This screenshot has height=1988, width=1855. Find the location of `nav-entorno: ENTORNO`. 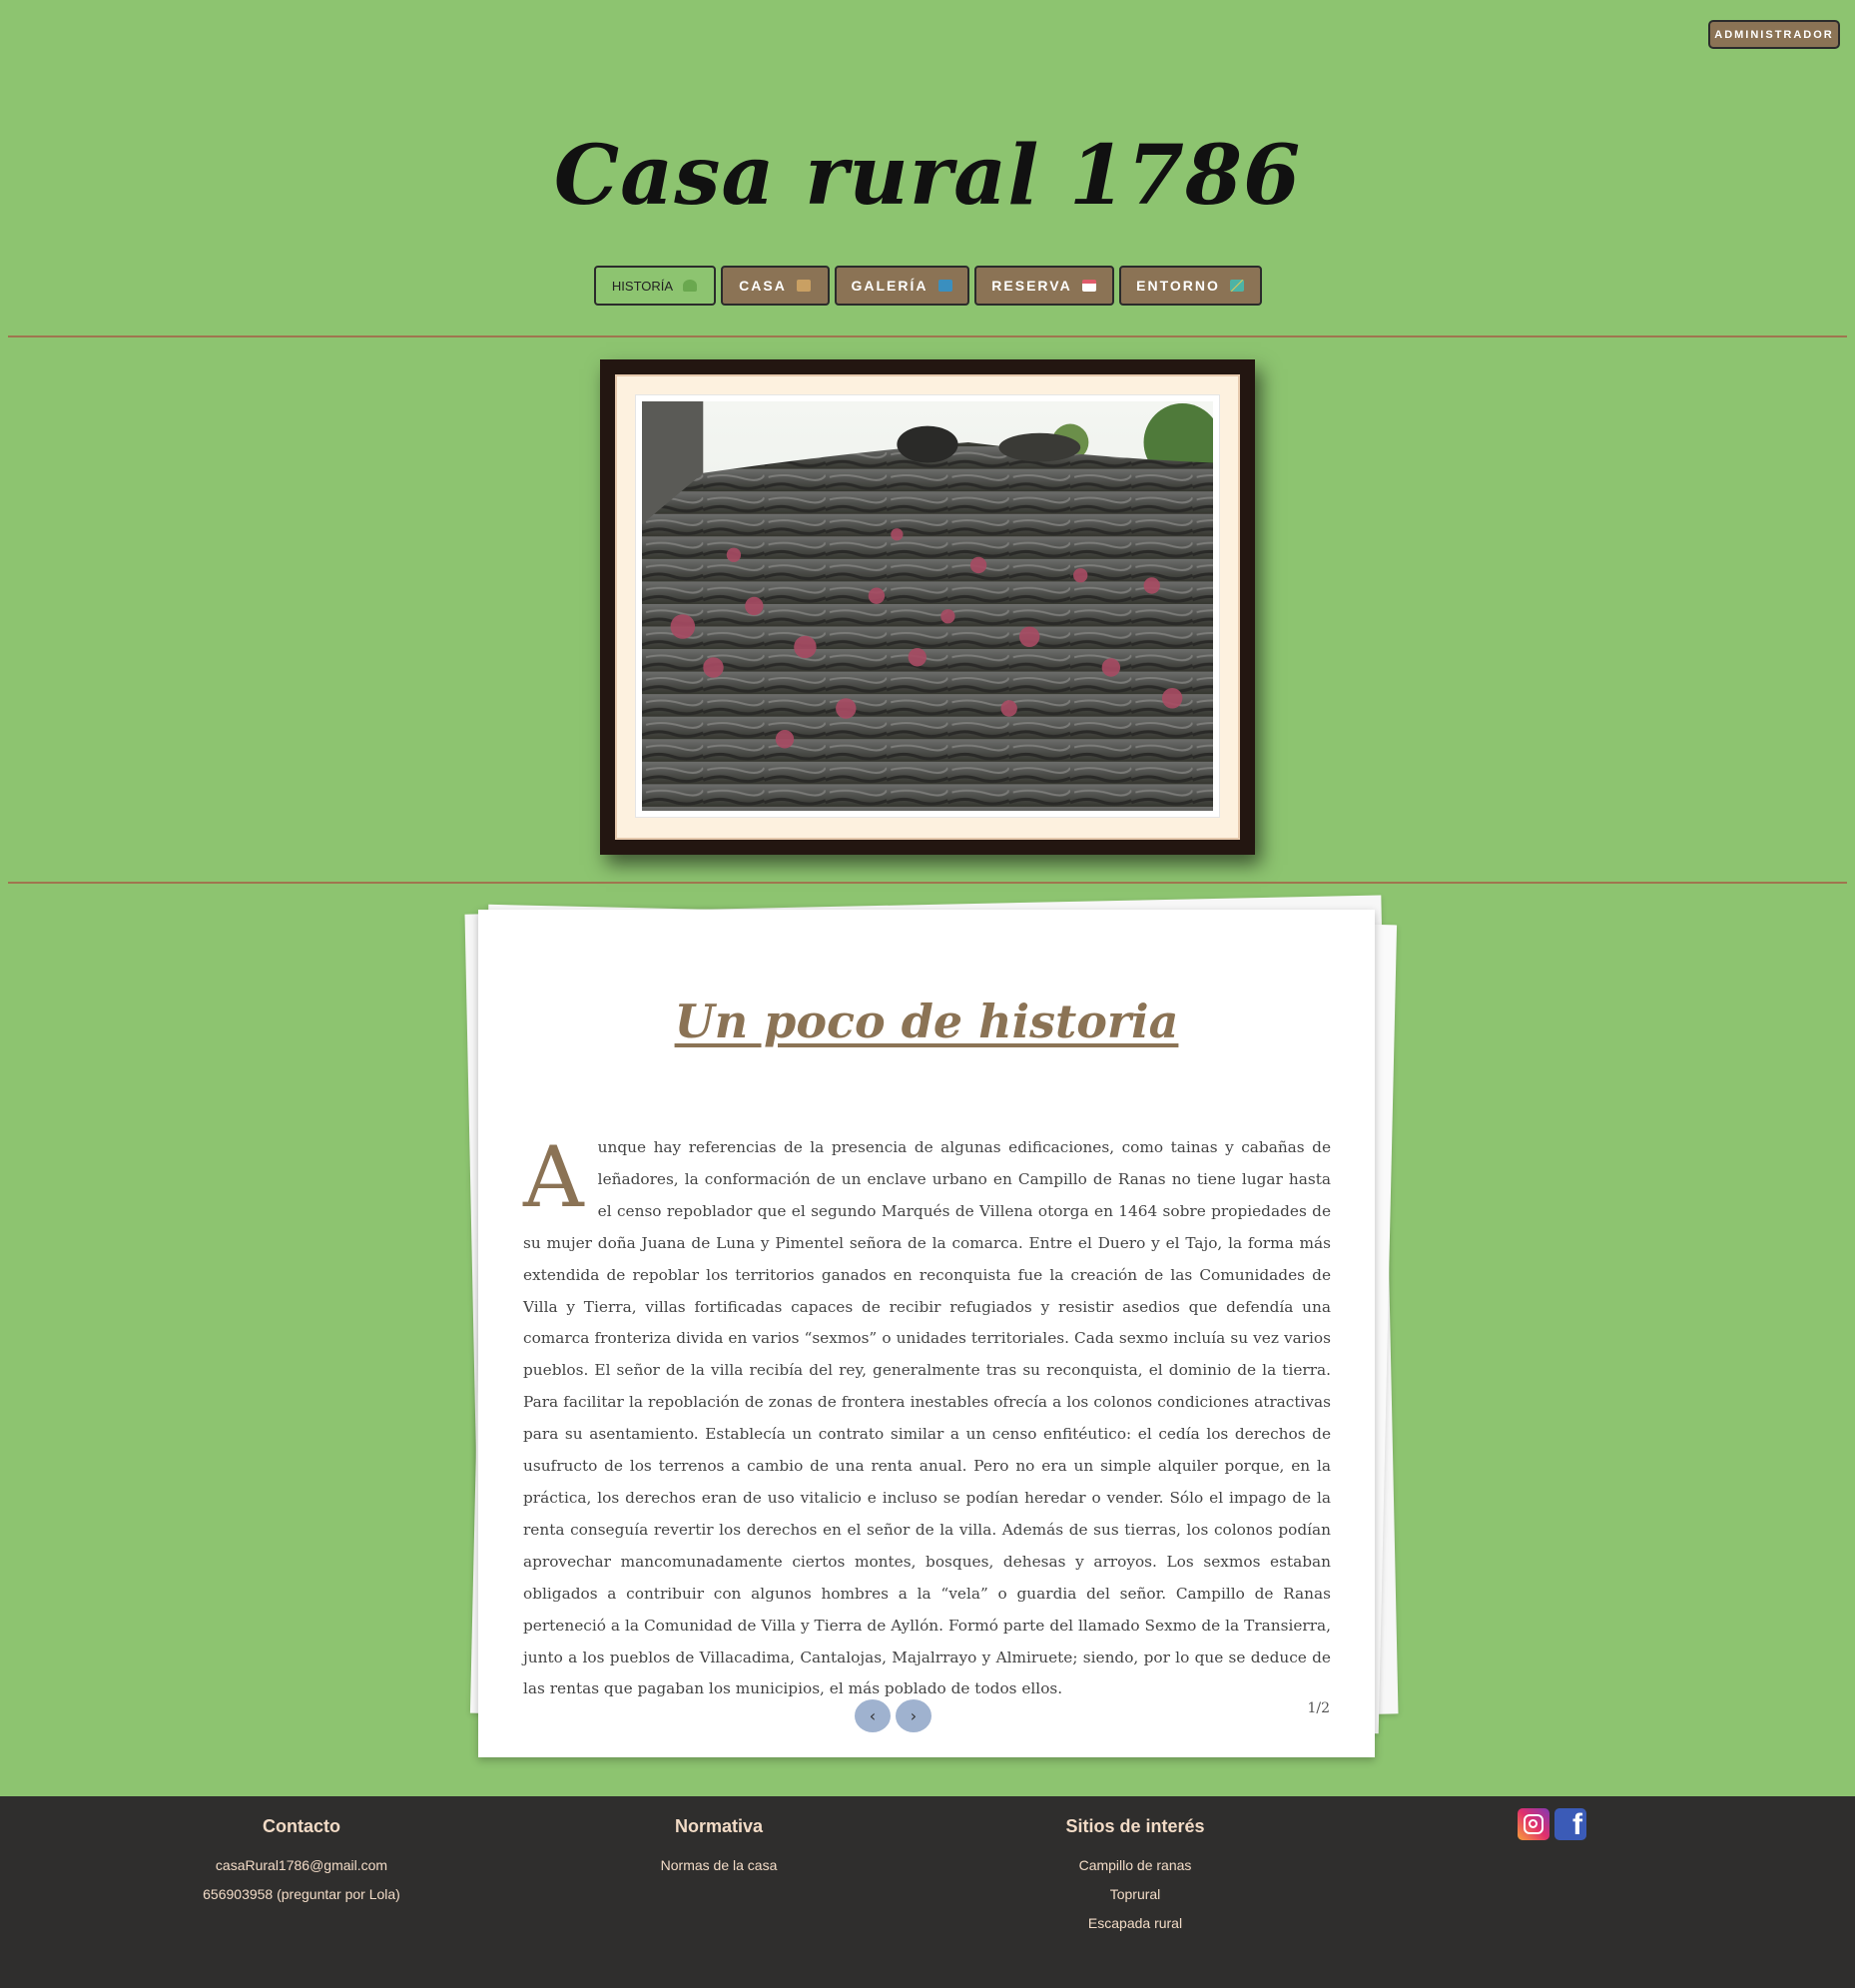

nav-entorno: ENTORNO is located at coordinates (1190, 286).